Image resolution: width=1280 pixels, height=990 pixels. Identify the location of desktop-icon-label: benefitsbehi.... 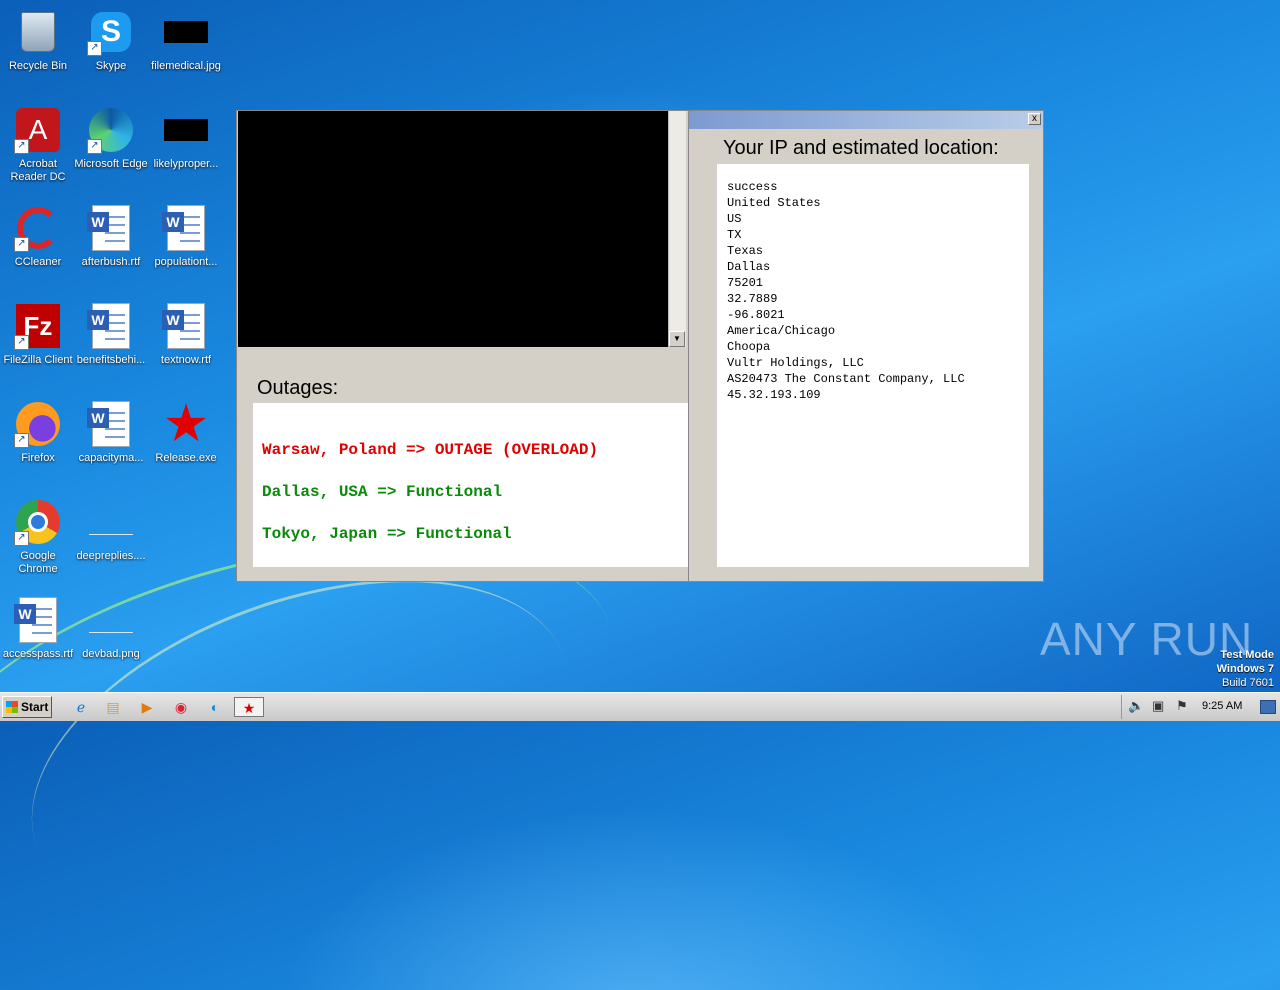
(111, 360).